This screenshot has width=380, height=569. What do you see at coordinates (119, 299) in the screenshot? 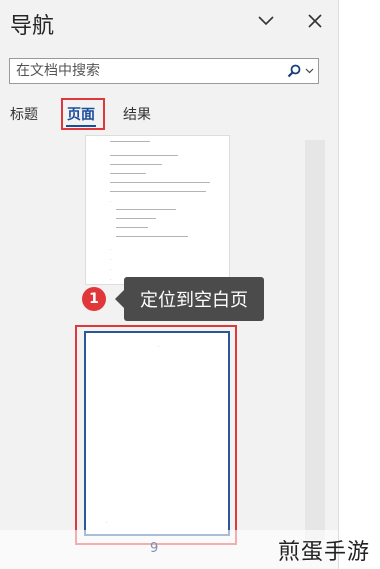
I see `callout-arrow` at bounding box center [119, 299].